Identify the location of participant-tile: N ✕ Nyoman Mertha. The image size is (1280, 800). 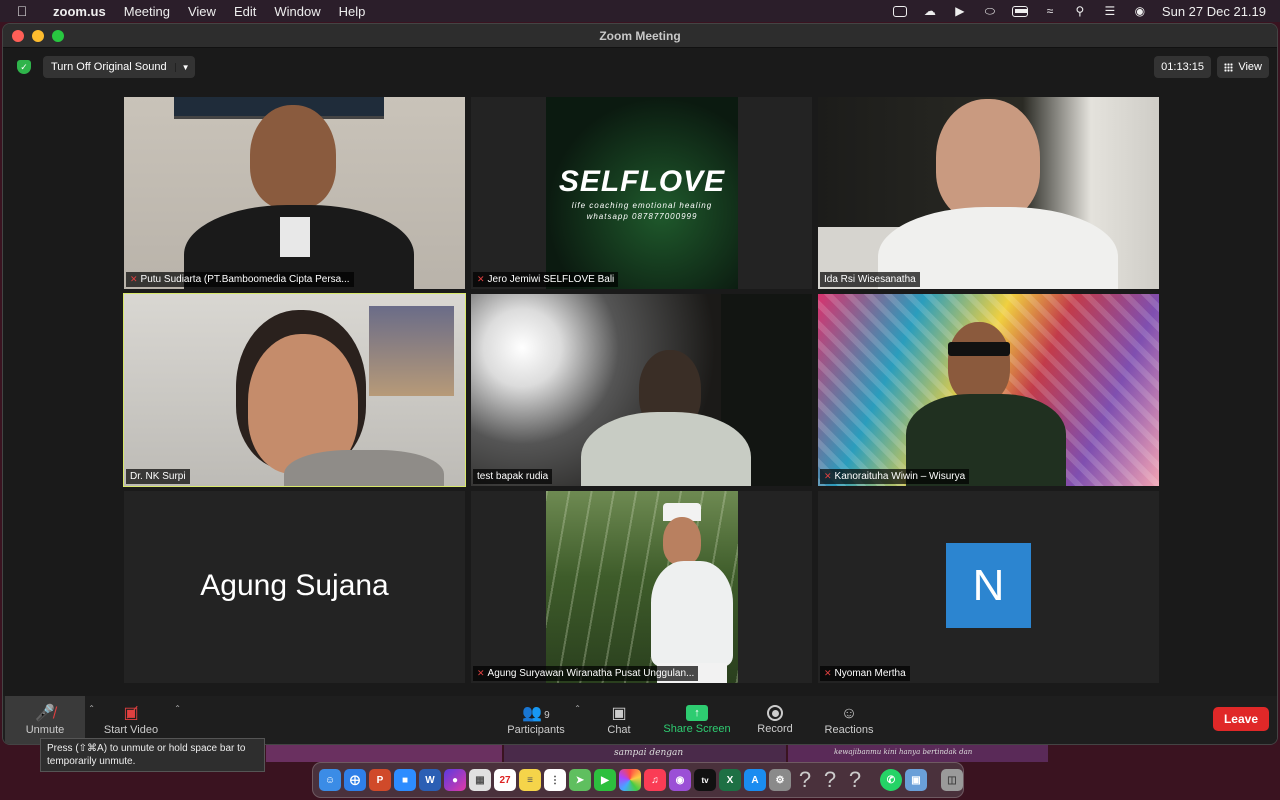
(988, 587).